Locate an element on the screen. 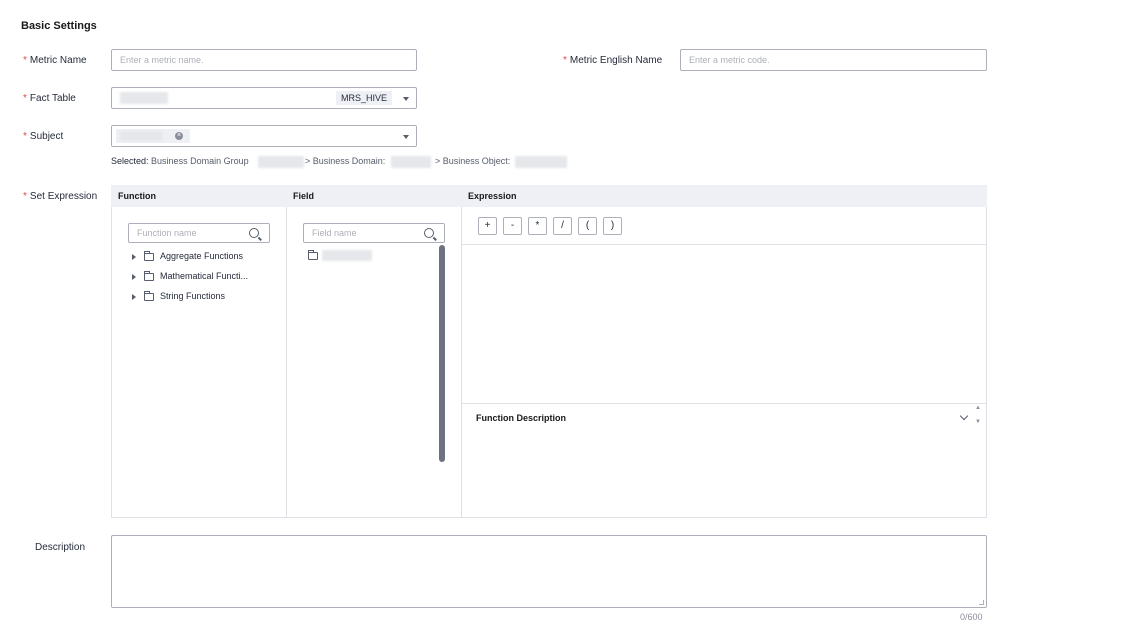  field-panel: Field name is located at coordinates (374, 362).